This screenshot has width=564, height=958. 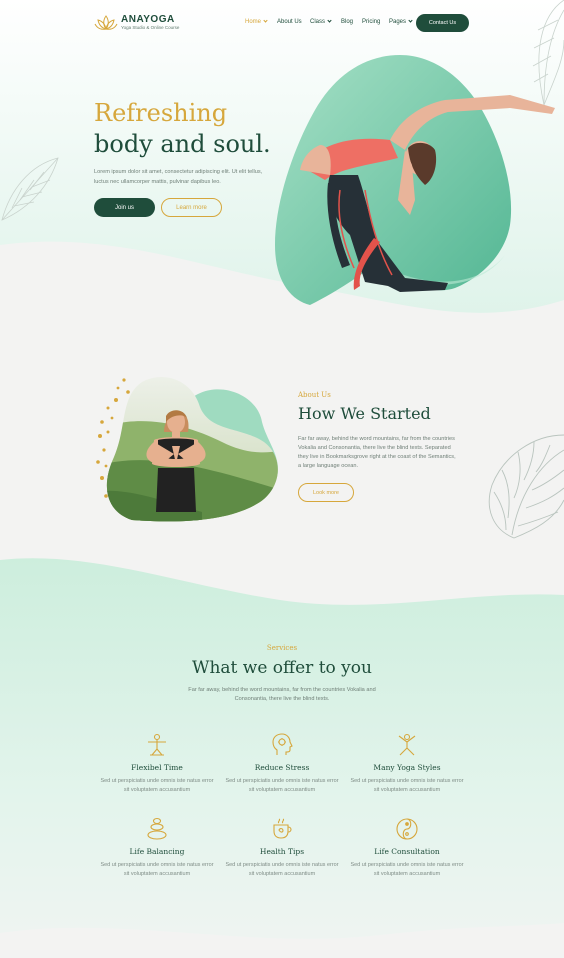 I want to click on service-title: Flexibel Time, so click(x=157, y=767).